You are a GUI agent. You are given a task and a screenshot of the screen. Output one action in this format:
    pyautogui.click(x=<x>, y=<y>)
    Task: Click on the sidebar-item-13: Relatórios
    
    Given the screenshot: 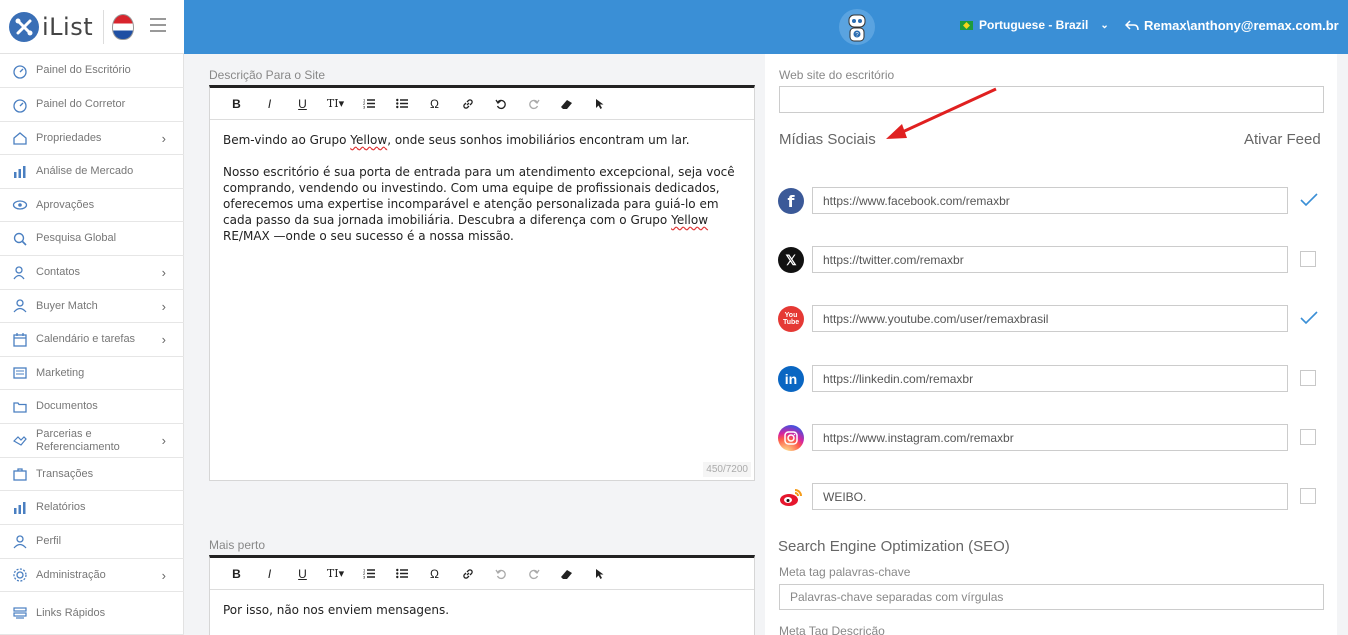 What is the action you would take?
    pyautogui.click(x=92, y=508)
    